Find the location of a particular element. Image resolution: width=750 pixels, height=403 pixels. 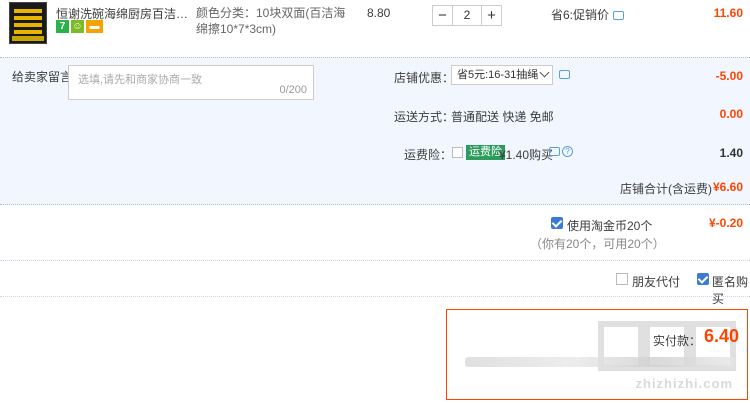

blurred-address is located at coordinates (600, 362).